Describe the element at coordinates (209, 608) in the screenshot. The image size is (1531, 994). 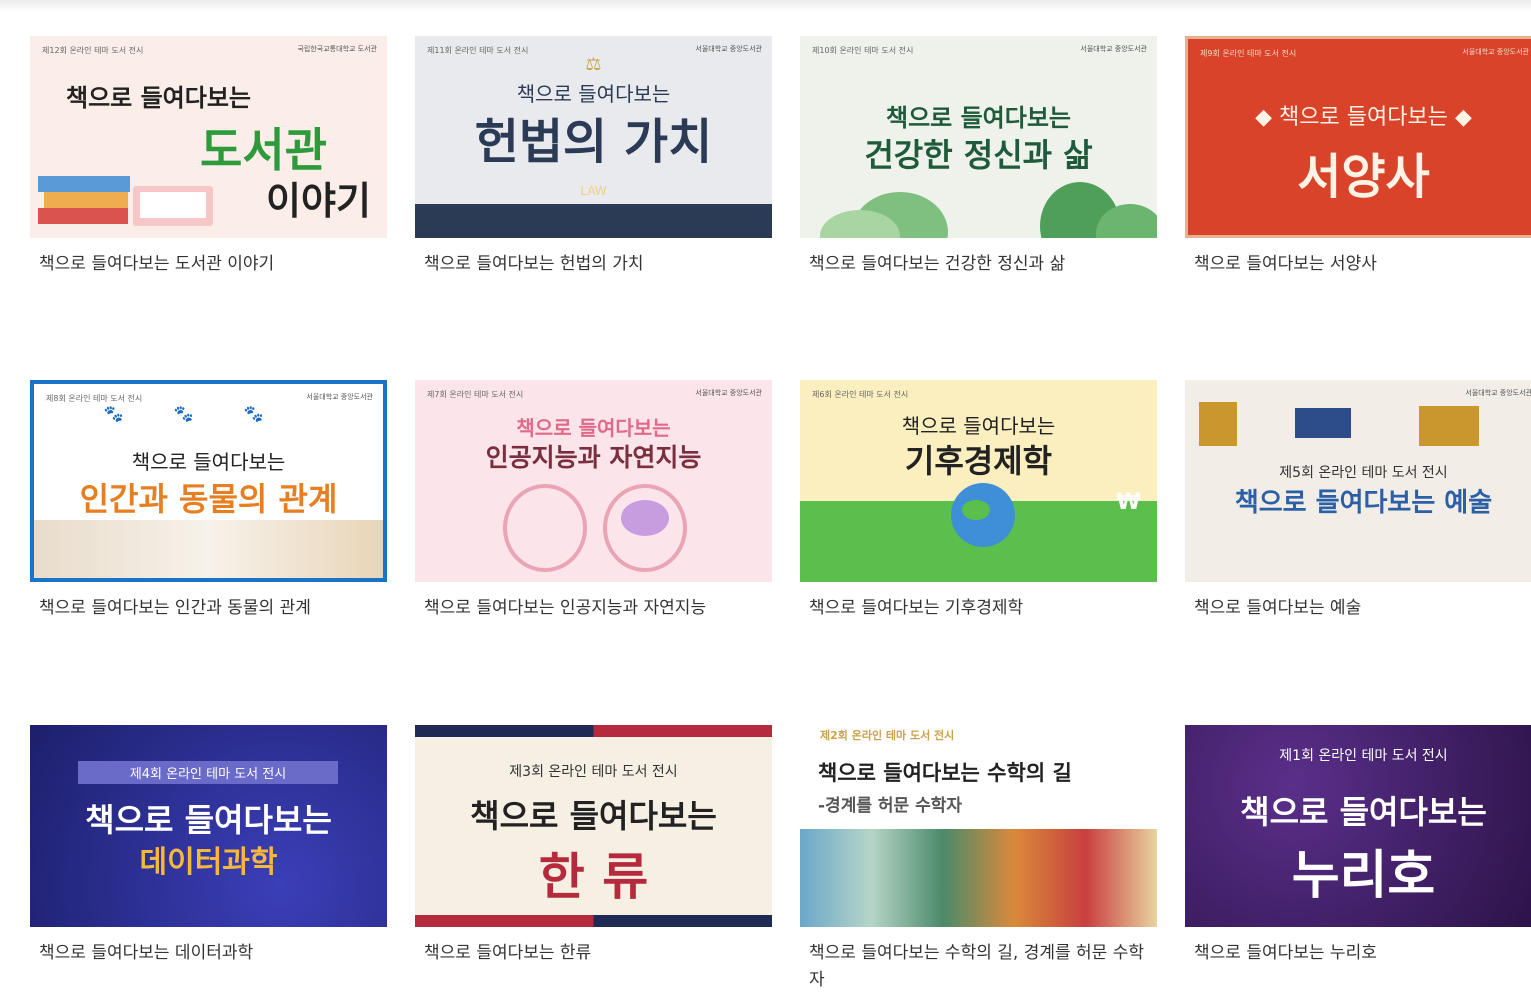
I see `exhibition-title: 책으로 들여다보는 인간과 동물의 관계` at that location.